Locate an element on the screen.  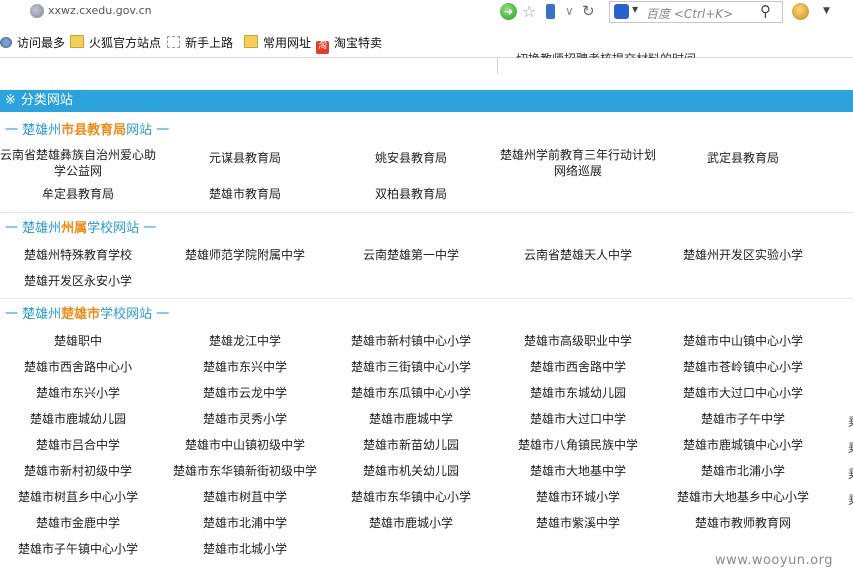
site-link: 楚雄市鹿城小学 is located at coordinates (411, 523).